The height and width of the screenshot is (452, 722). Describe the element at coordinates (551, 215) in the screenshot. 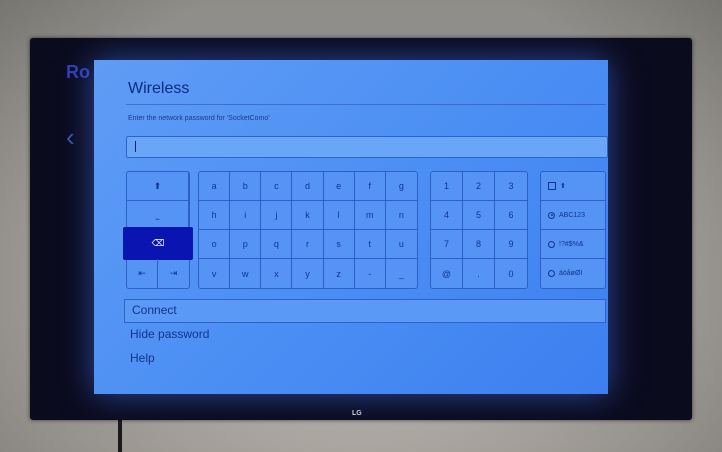

I see `radio-selected-icon` at that location.